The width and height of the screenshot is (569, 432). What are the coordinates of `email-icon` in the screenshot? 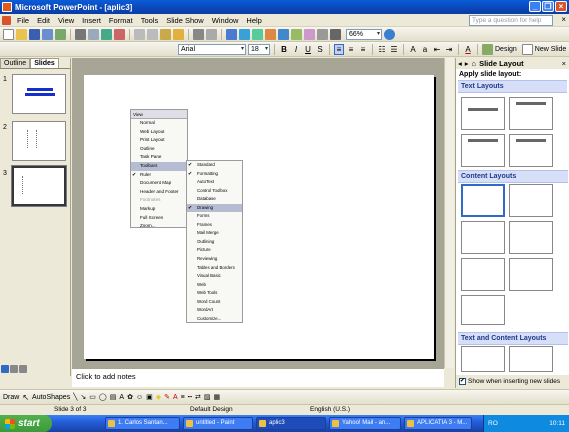 It's located at (60, 34).